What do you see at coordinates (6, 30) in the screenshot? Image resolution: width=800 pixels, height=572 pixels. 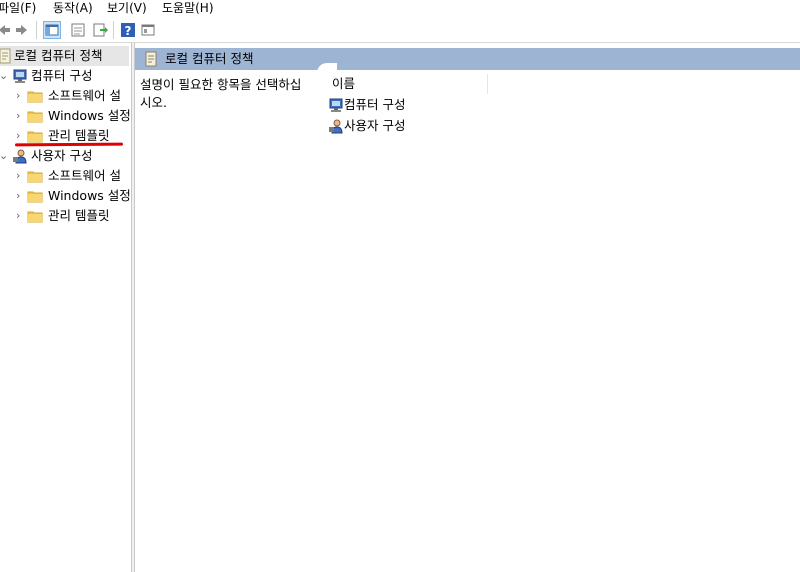 I see `back-icon` at bounding box center [6, 30].